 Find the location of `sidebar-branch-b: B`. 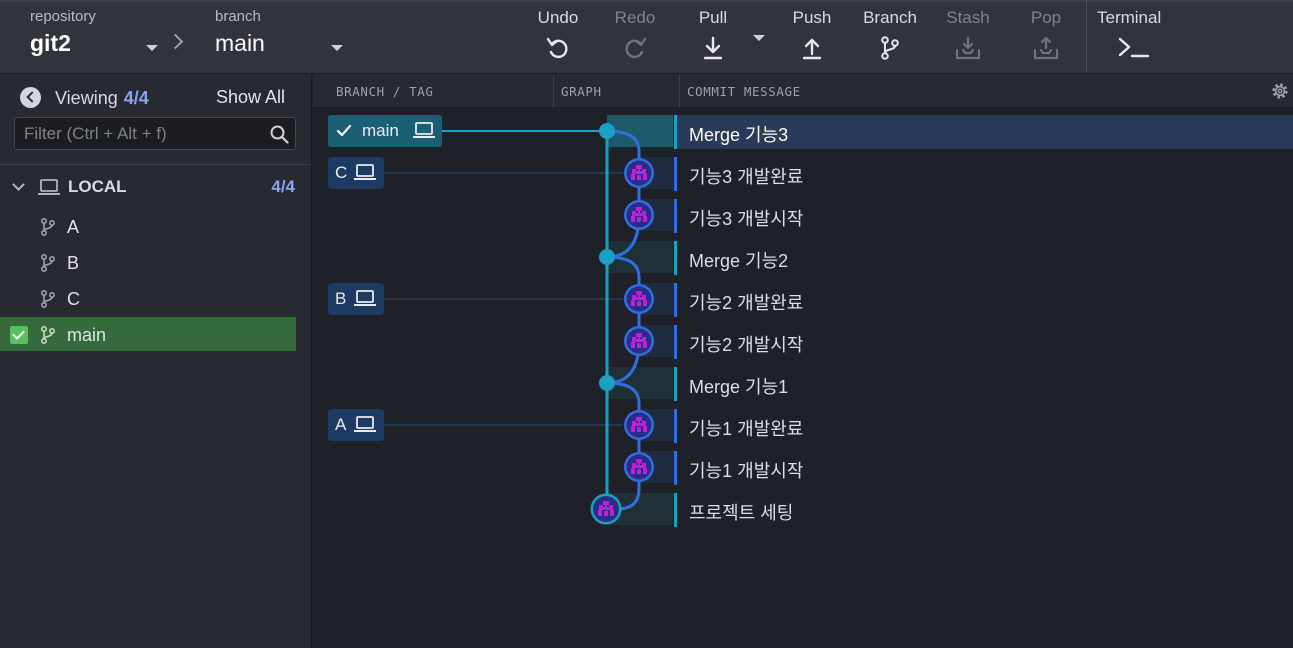

sidebar-branch-b: B is located at coordinates (148, 262).